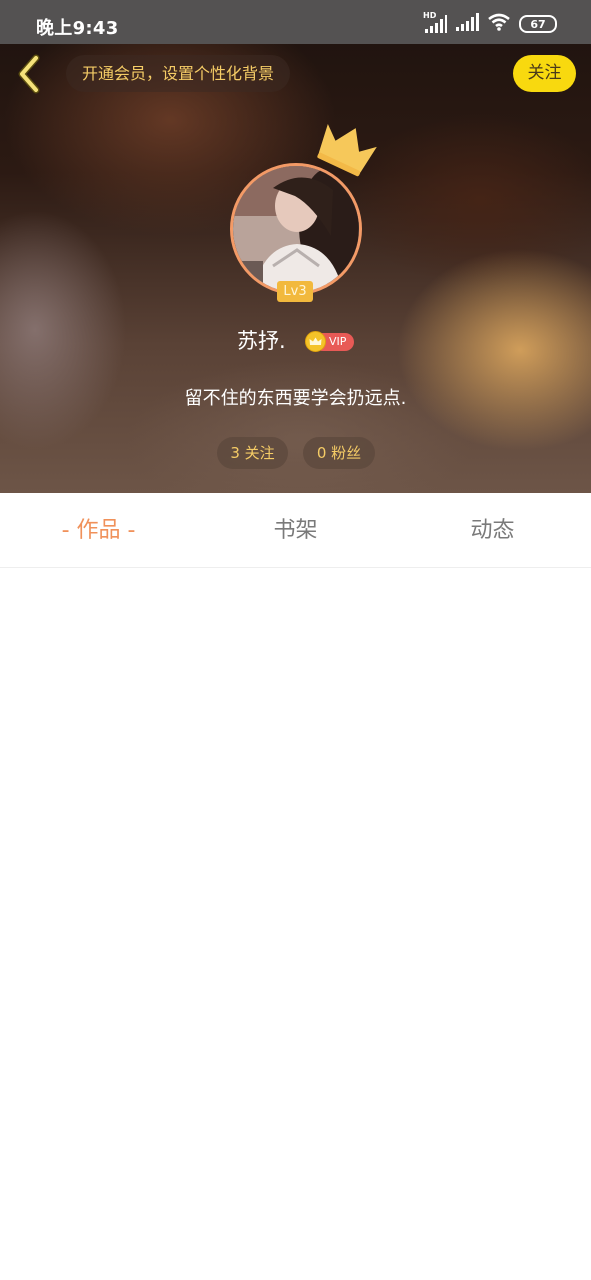  I want to click on chevron-left-icon, so click(29, 74).